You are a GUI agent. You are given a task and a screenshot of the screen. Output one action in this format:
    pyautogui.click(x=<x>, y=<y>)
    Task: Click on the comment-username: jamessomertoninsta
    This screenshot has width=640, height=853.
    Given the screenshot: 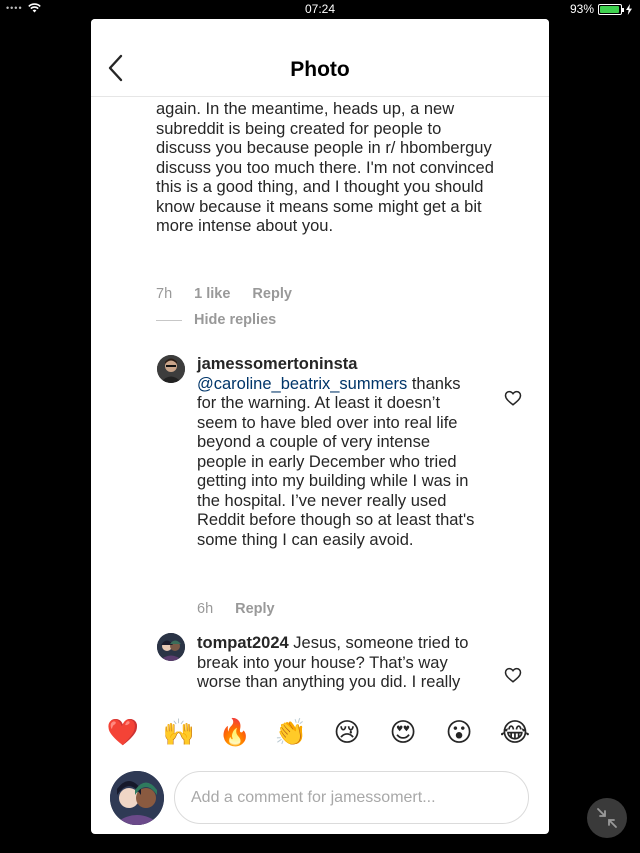 What is the action you would take?
    pyautogui.click(x=277, y=364)
    